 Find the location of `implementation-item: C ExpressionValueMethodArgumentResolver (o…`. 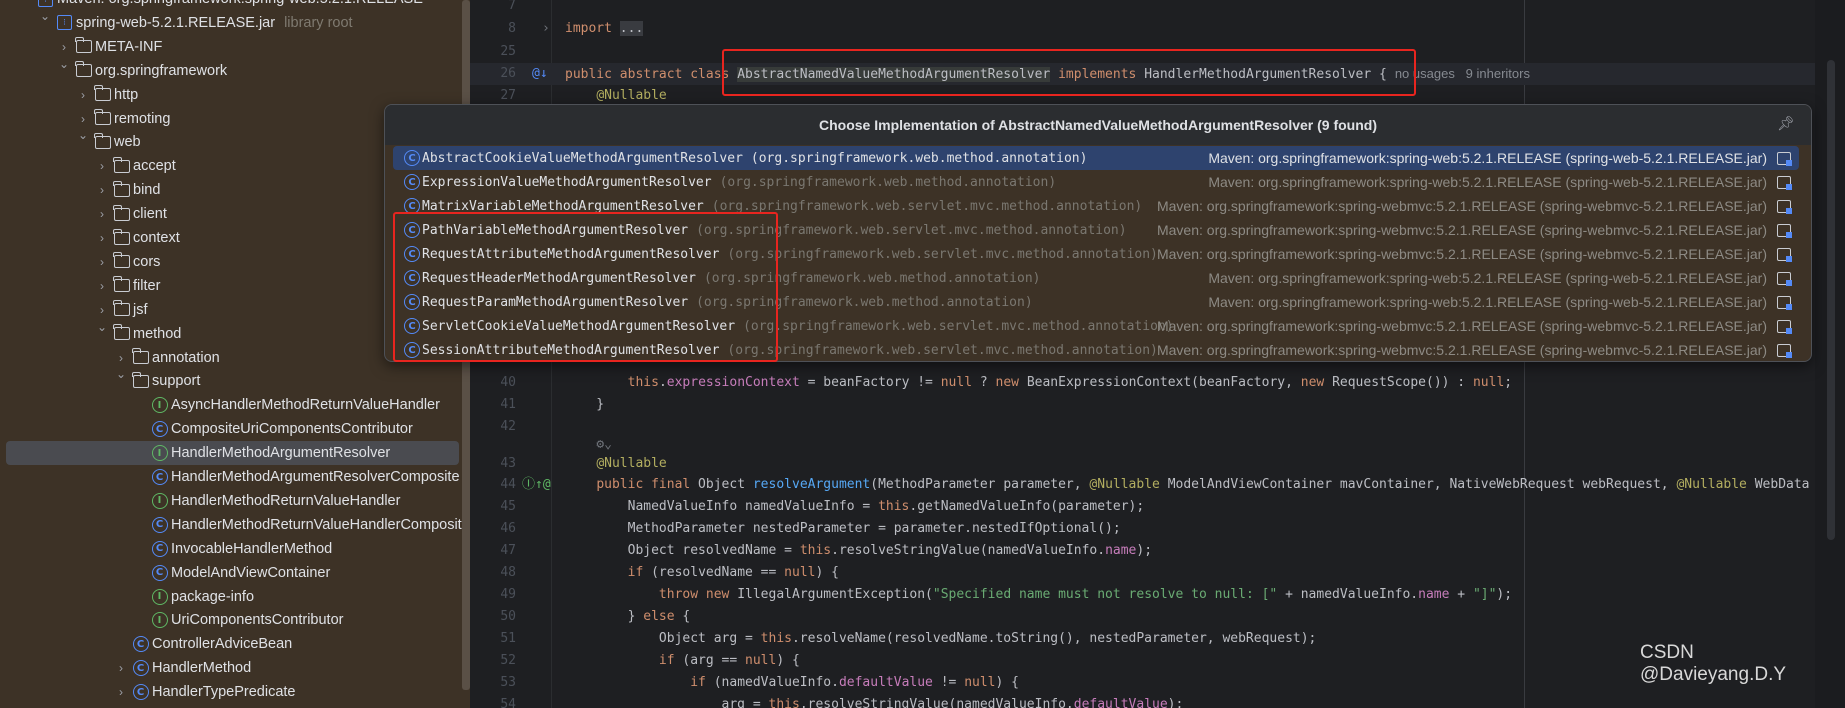

implementation-item: C ExpressionValueMethodArgumentResolver (o… is located at coordinates (1096, 182).